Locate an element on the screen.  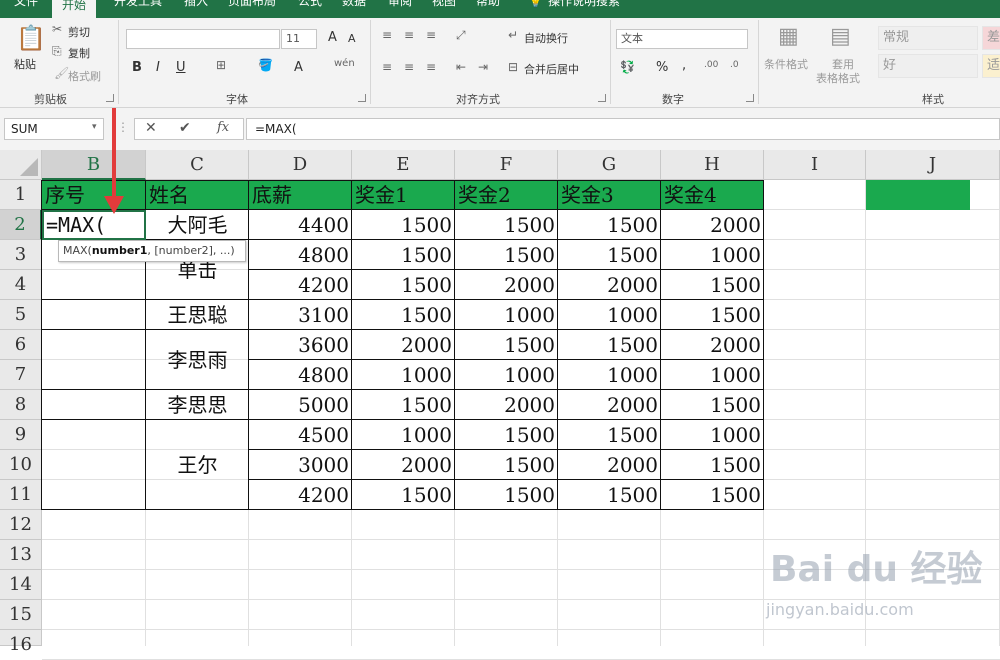
conditional-format-button: 条件格式 is located at coordinates (786, 64).